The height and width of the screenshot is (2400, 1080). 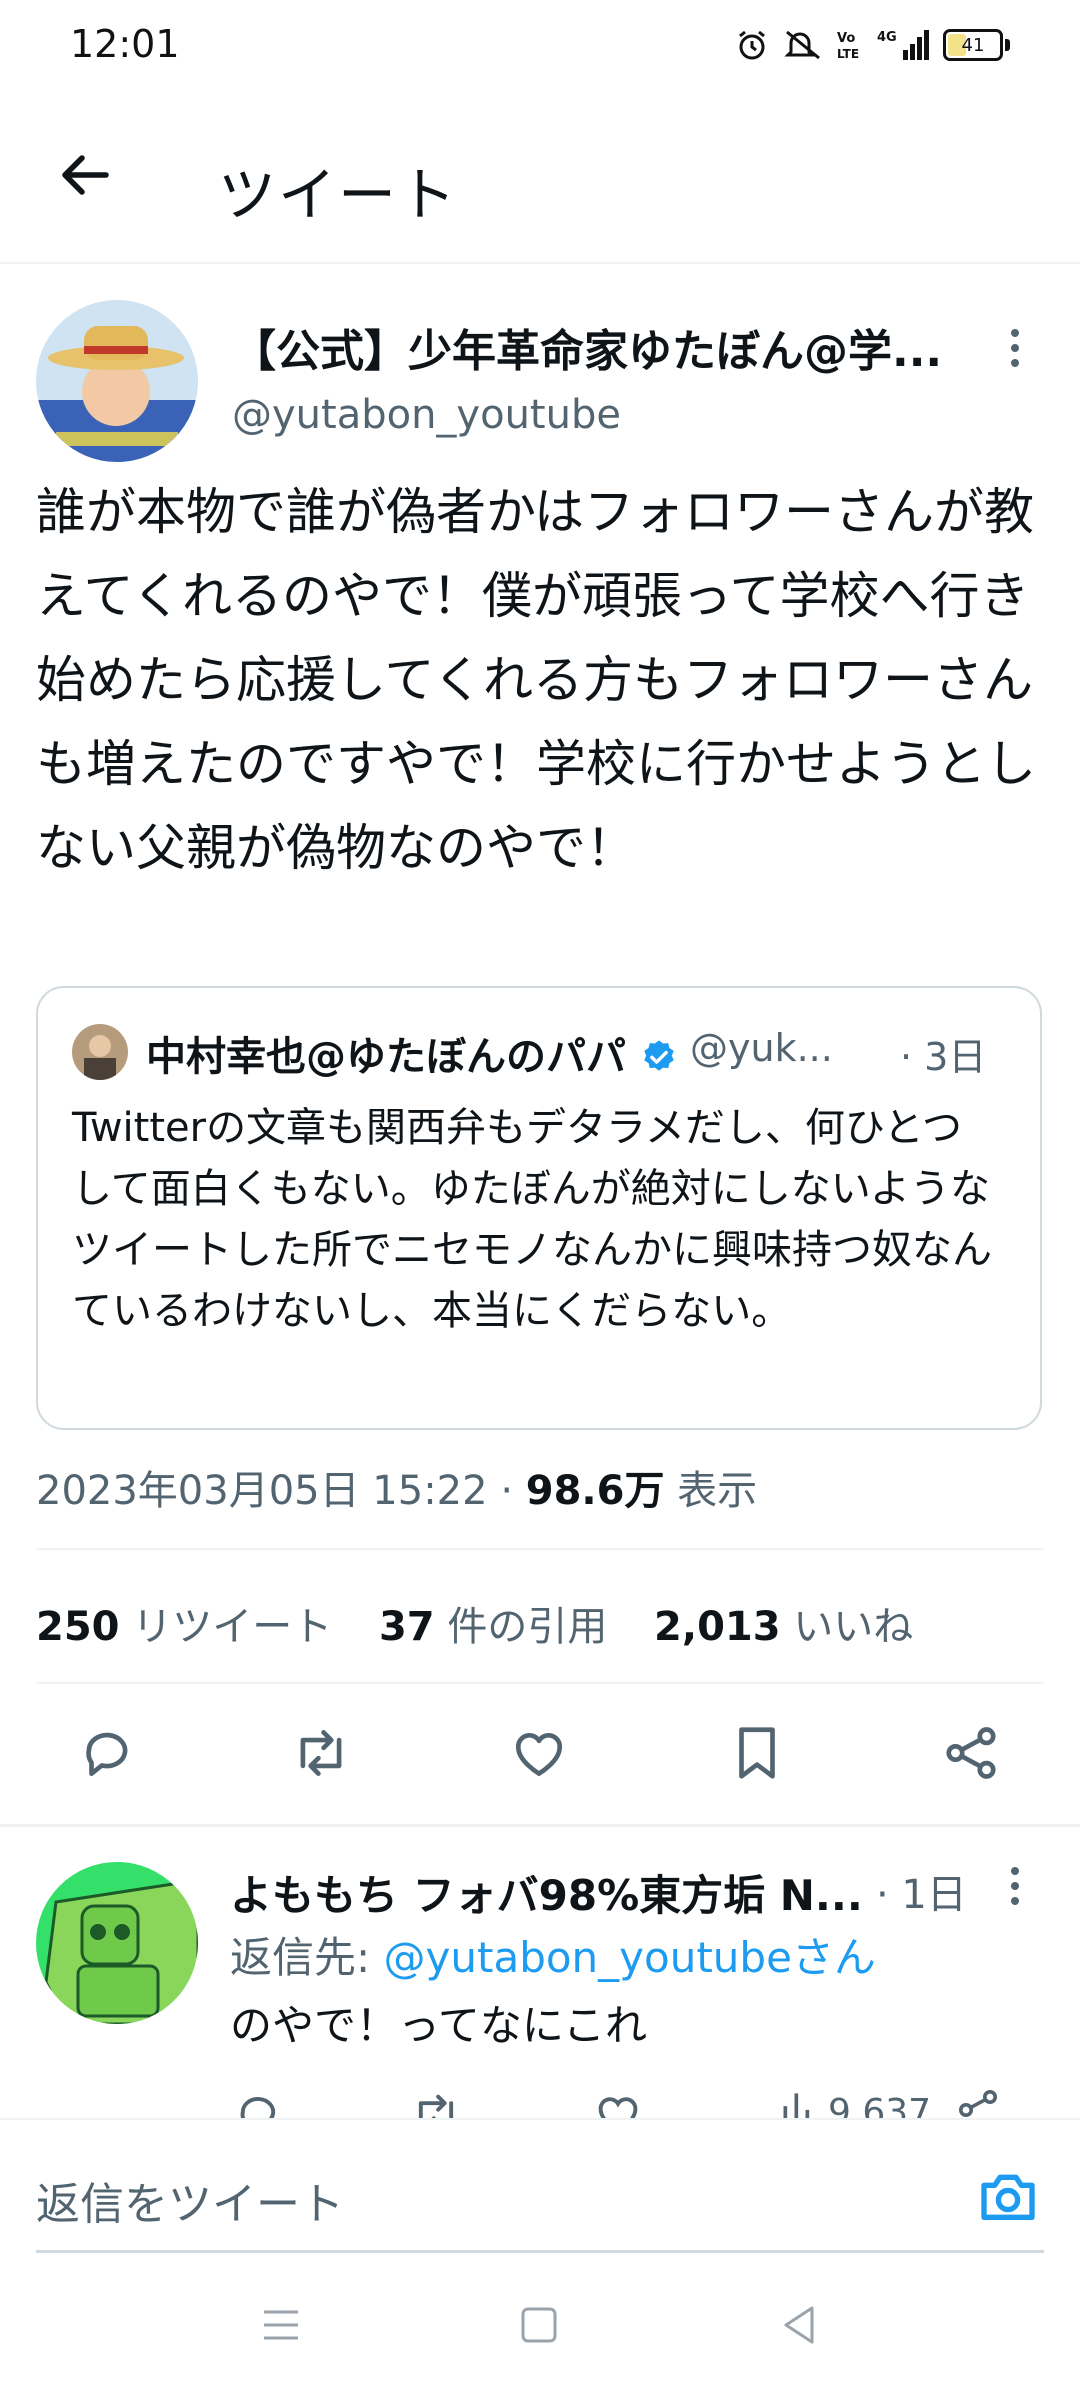 I want to click on reply-view-count: 9,637, so click(x=880, y=2105).